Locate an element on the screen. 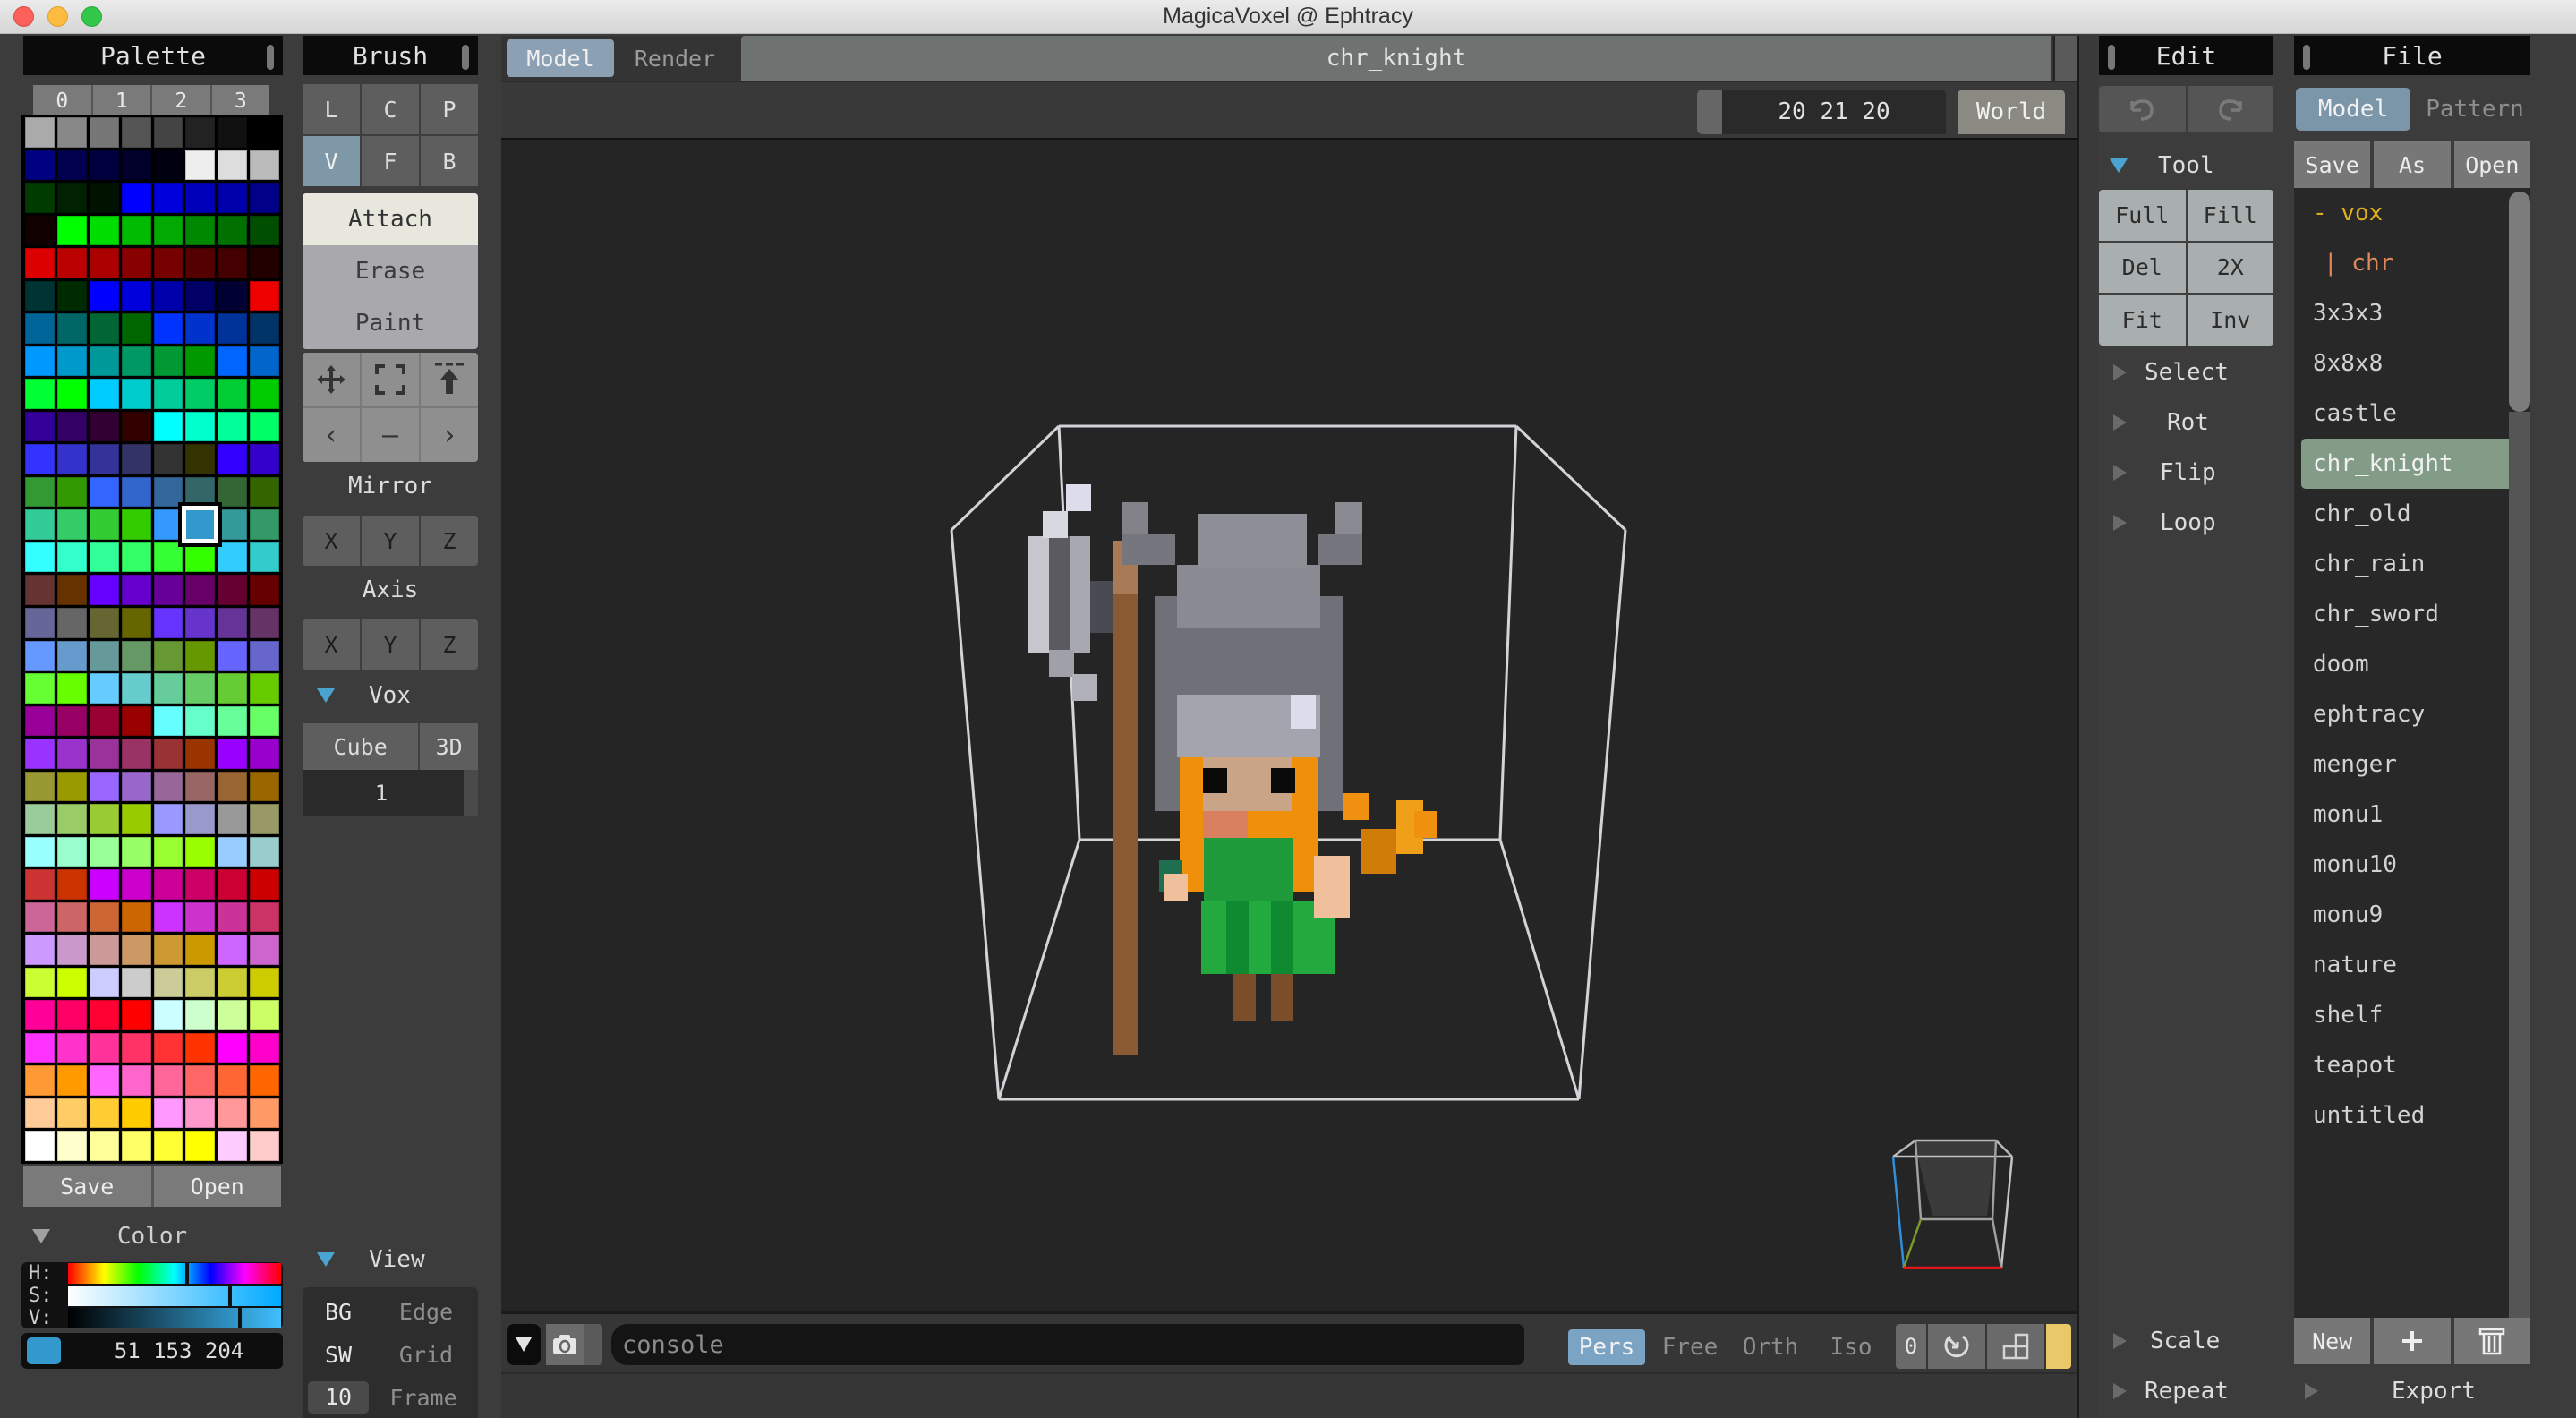  add-model-button is located at coordinates (2412, 1341).